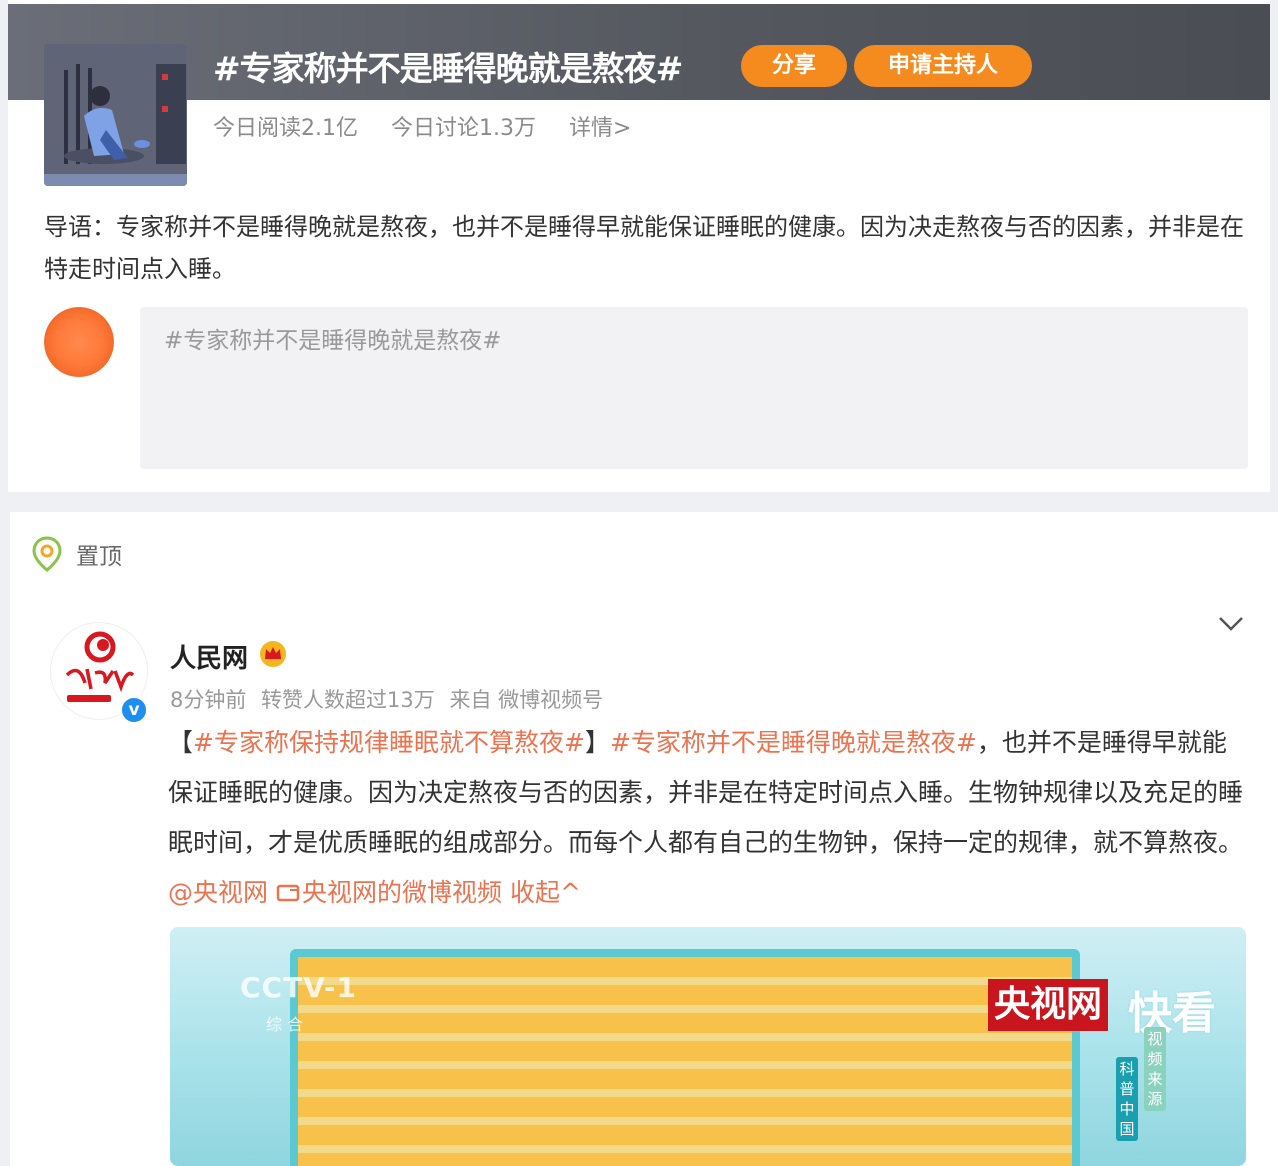 The image size is (1278, 1166). I want to click on pin-icon, so click(47, 554).